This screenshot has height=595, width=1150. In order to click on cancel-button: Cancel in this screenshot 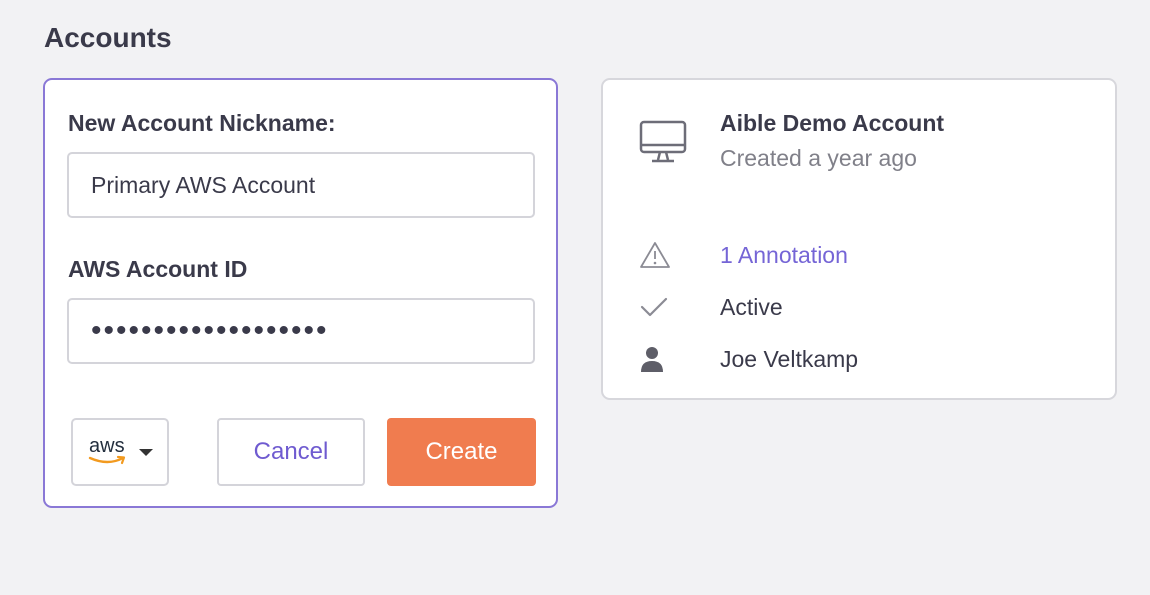, I will do `click(291, 452)`.